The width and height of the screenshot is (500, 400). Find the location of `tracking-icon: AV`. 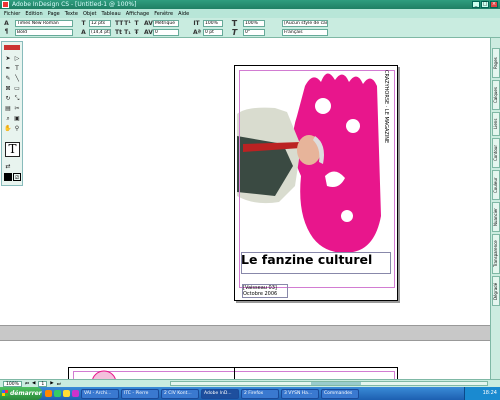

tracking-icon: AV is located at coordinates (148, 32).